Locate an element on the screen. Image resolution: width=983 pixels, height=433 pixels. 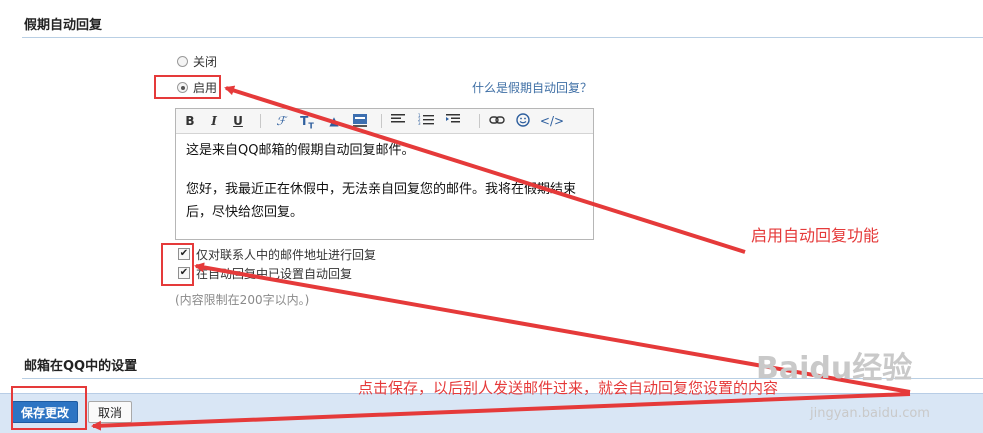
watermark-url: jingyan.baidu.com is located at coordinates (870, 413).